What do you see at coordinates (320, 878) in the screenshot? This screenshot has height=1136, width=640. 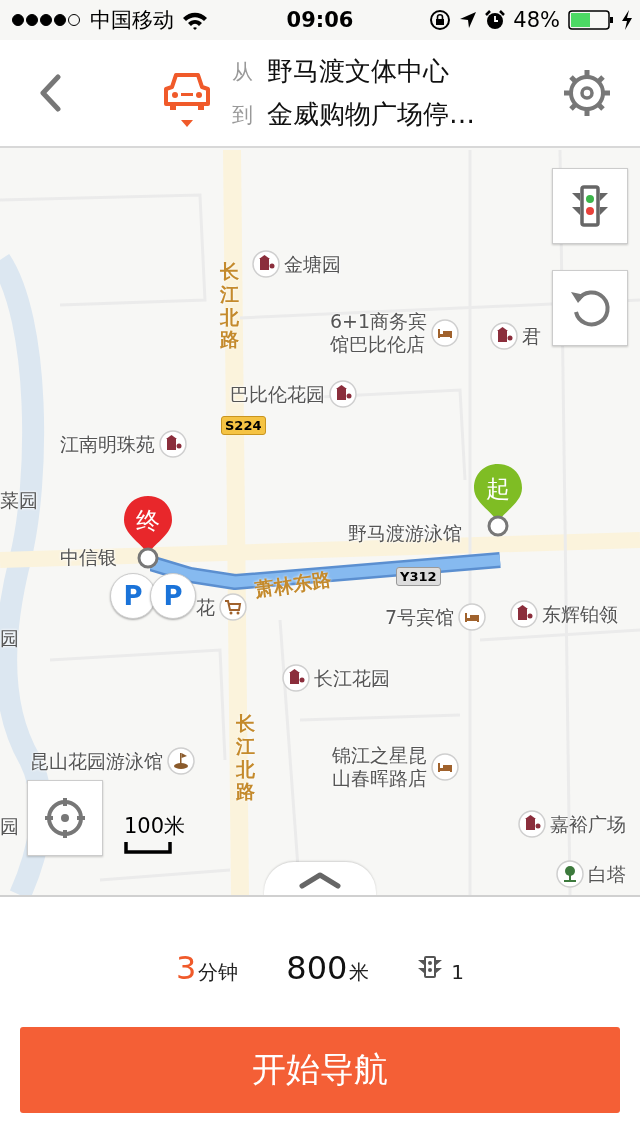 I see `expand-handle` at bounding box center [320, 878].